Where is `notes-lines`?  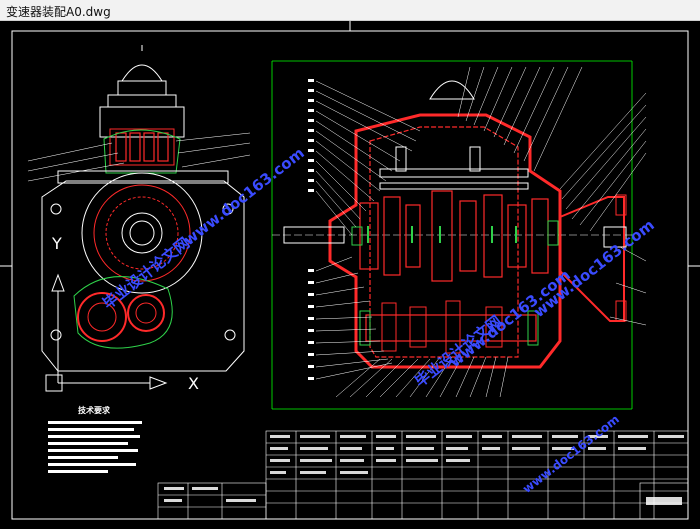
notes-lines is located at coordinates (95, 447).